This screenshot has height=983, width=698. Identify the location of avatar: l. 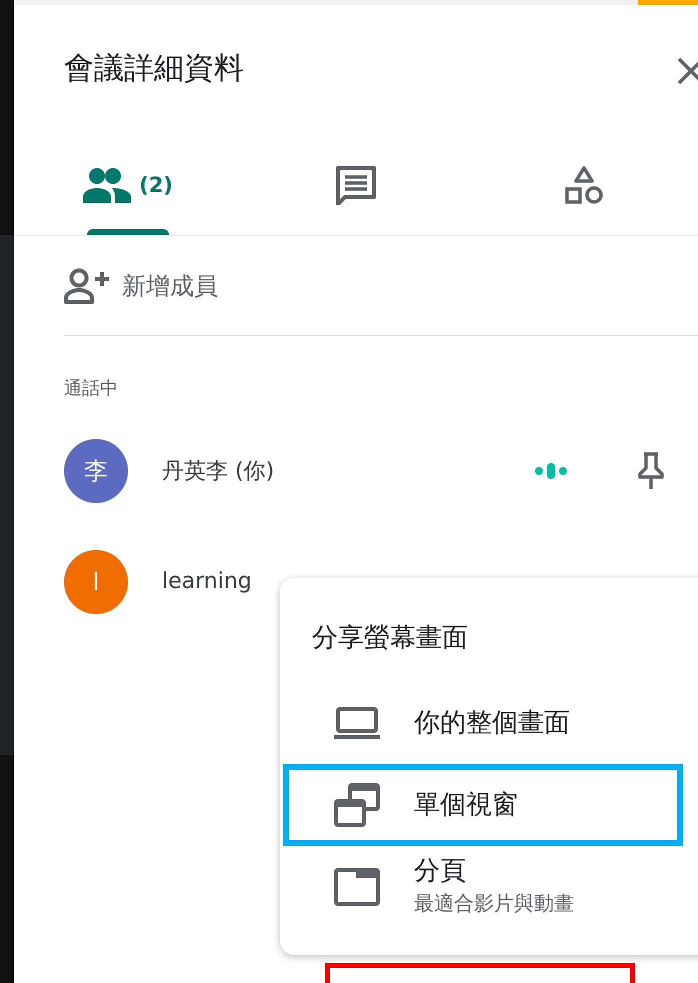
(96, 582).